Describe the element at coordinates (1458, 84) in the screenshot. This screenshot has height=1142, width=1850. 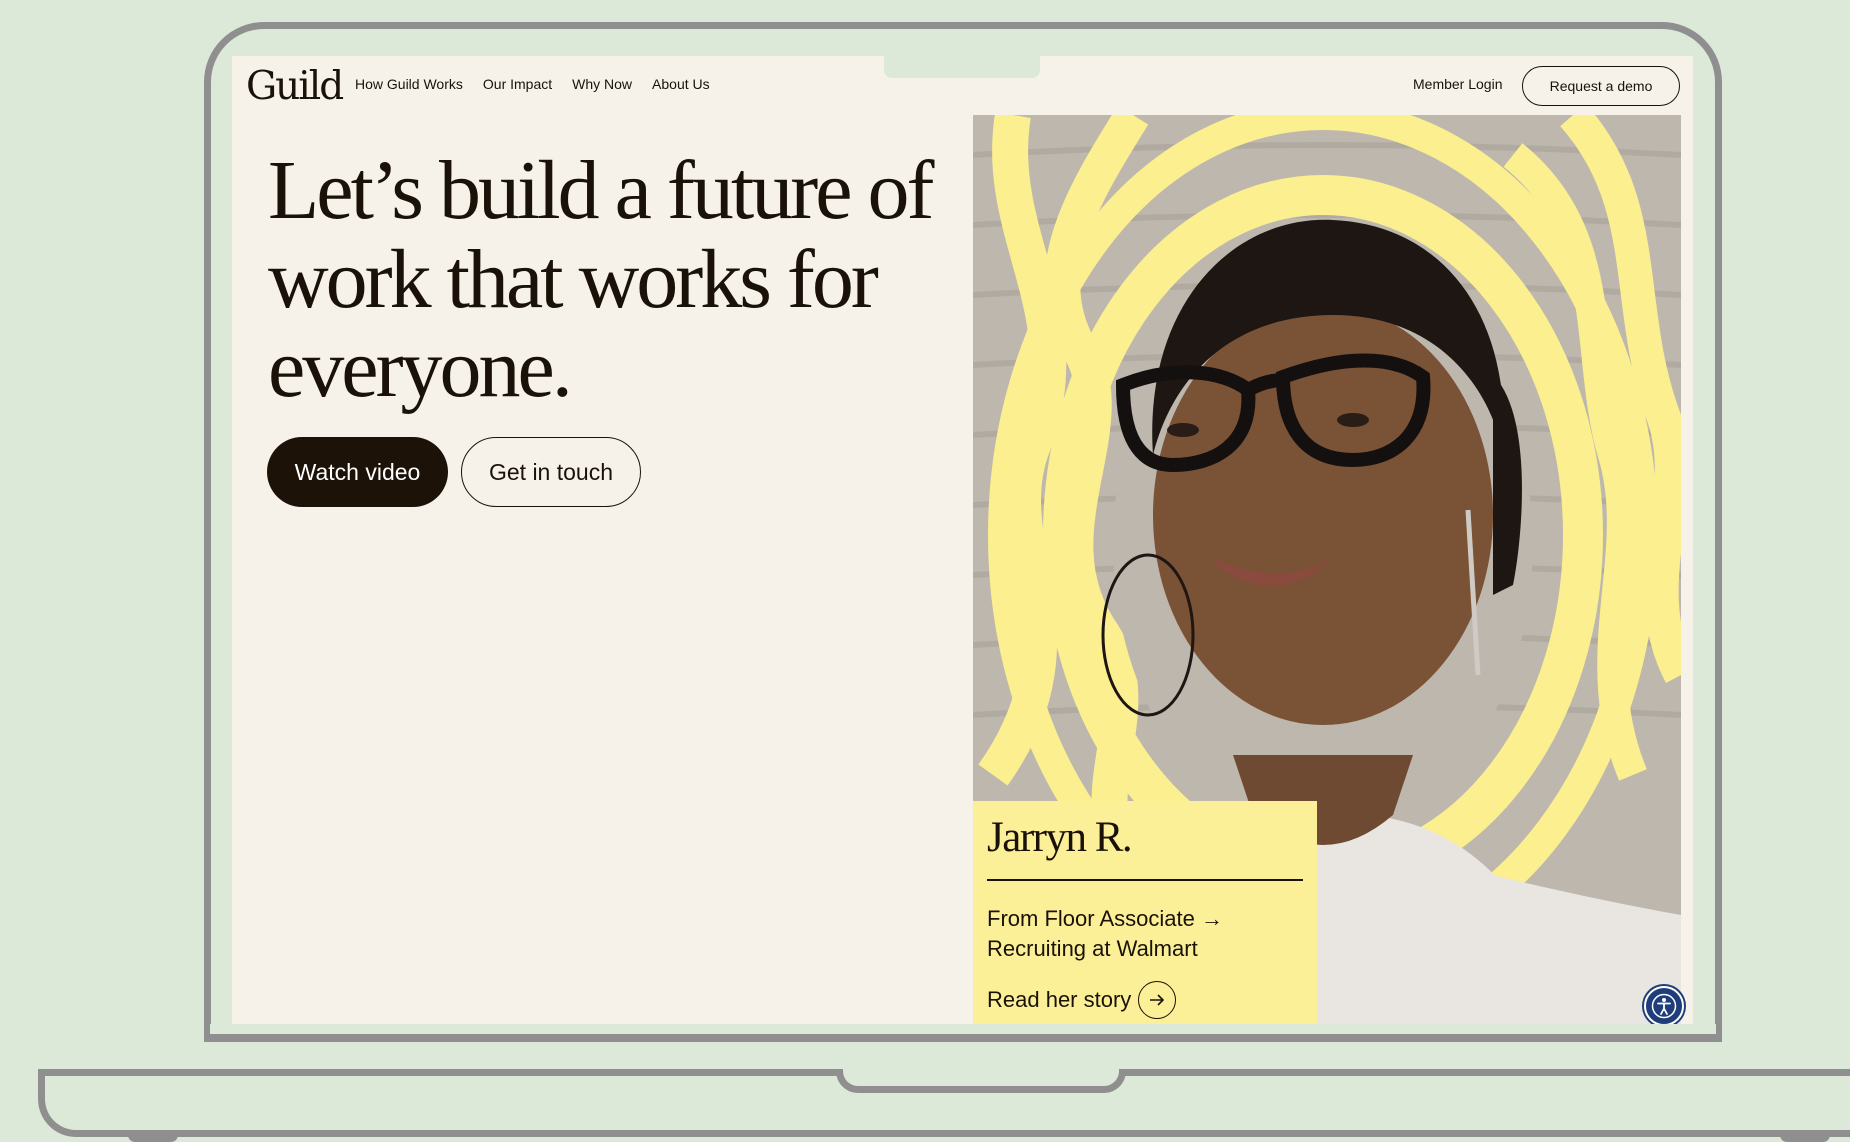
I see `member-login-link: Member Login` at that location.